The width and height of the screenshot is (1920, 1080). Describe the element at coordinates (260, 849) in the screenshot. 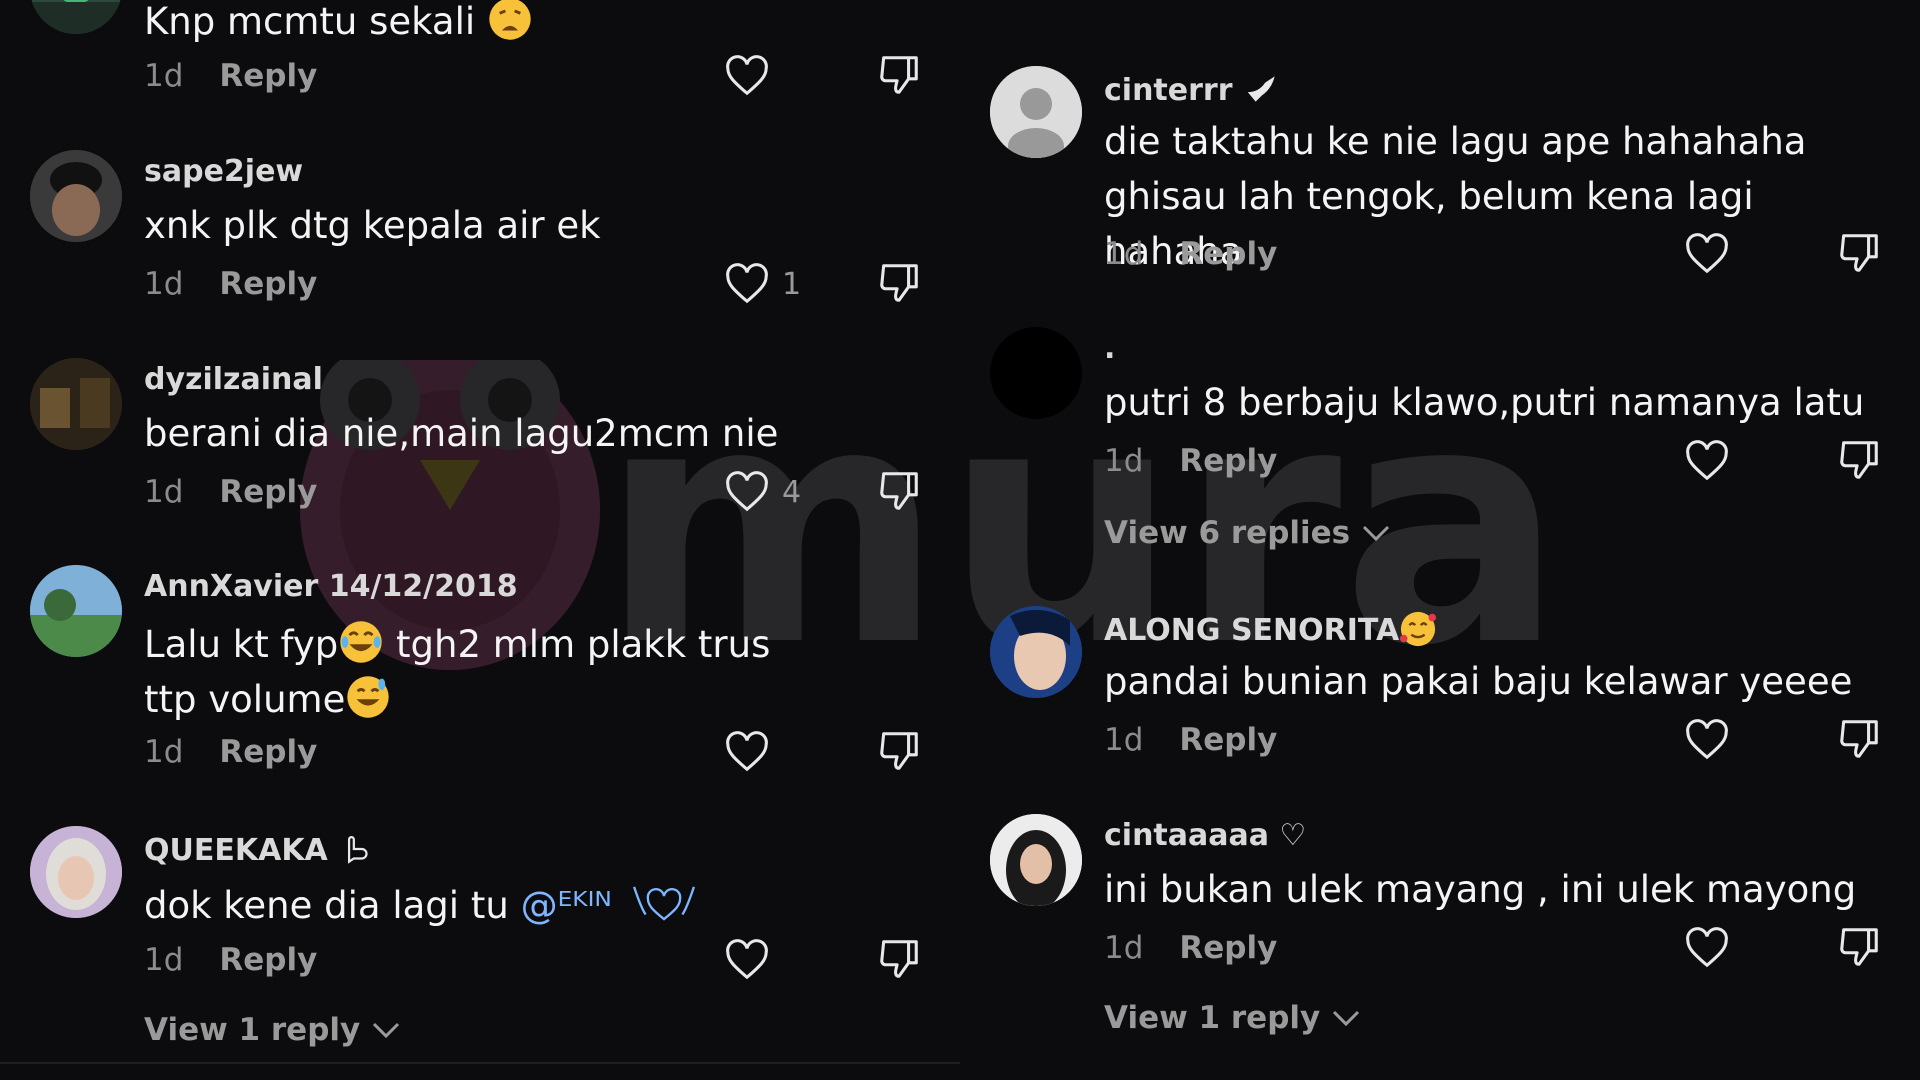

I see `comment-username: QUEEKAKA` at that location.